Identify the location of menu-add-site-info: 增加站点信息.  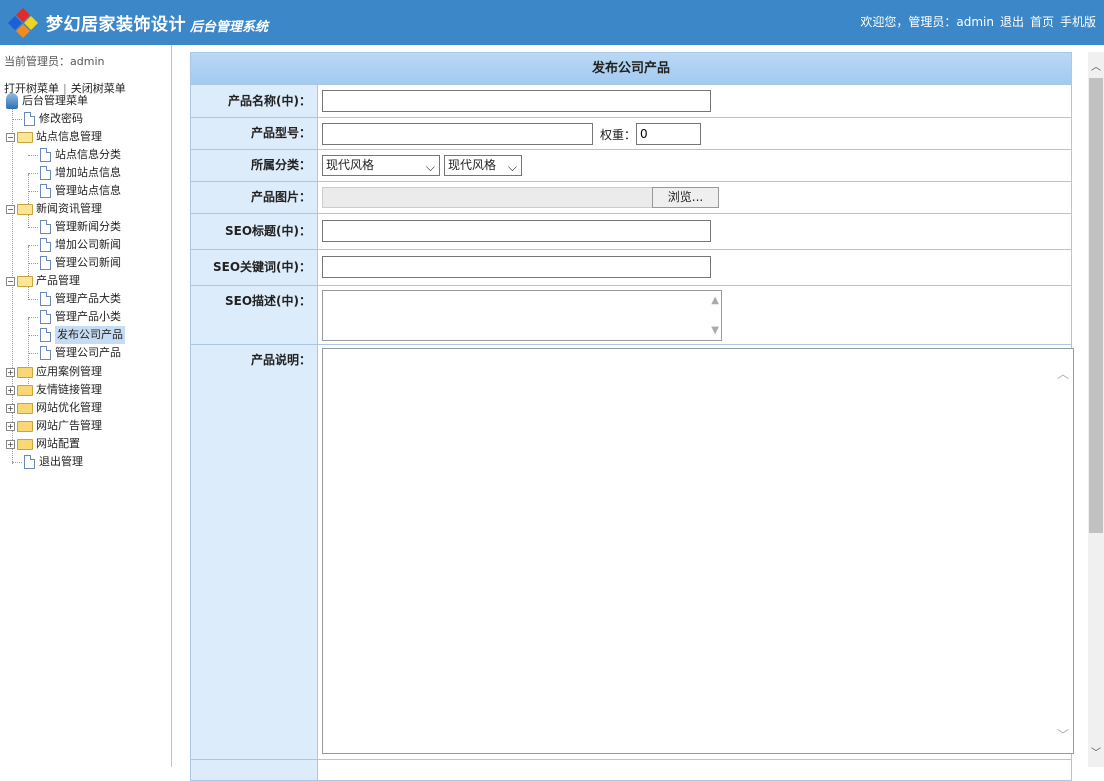
(74, 173).